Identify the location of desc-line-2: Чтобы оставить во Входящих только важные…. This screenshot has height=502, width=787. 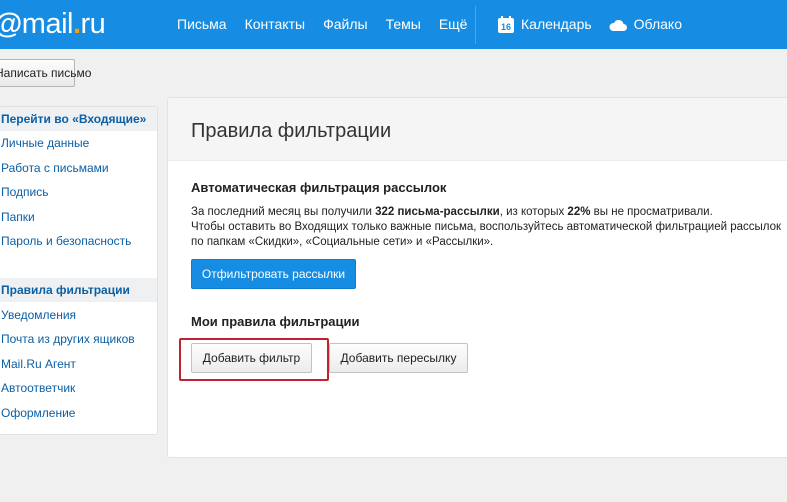
(486, 227).